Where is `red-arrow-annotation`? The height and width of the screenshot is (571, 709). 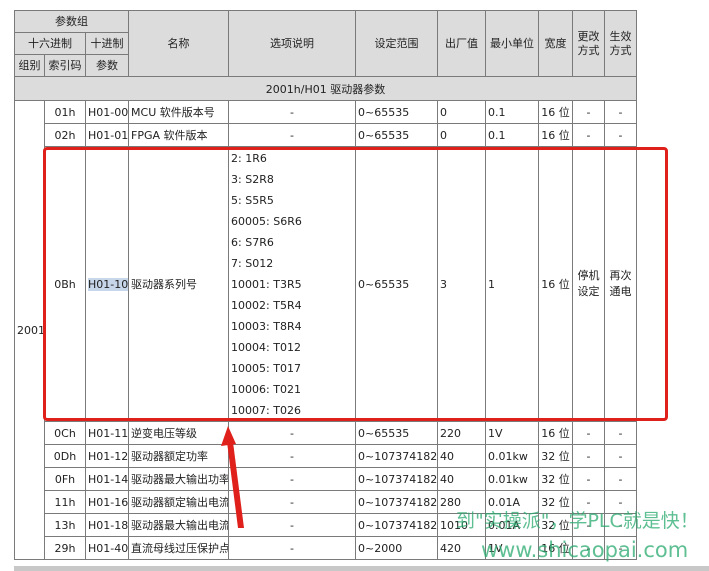
red-arrow-annotation is located at coordinates (232, 477).